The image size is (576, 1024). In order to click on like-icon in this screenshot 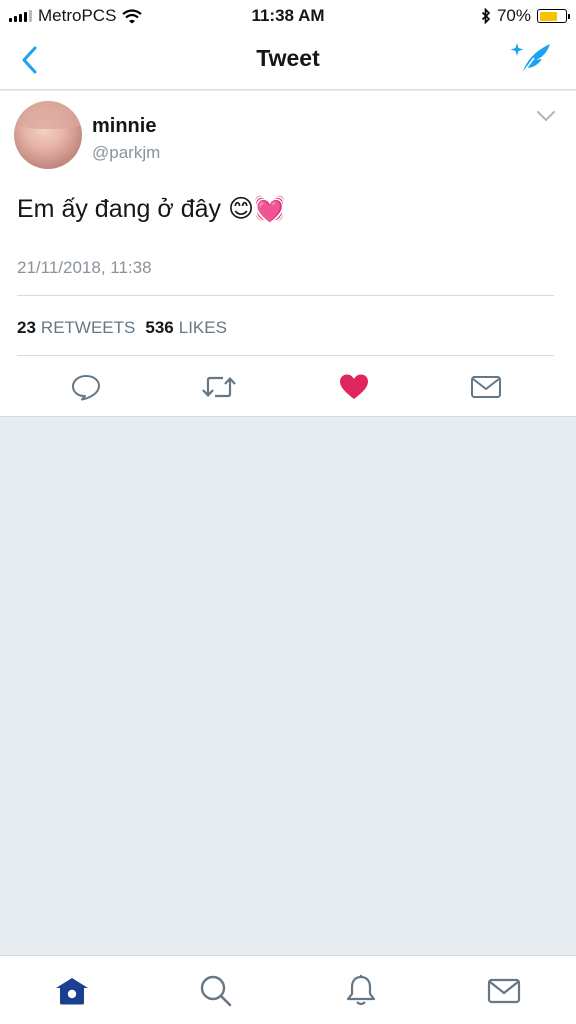, I will do `click(354, 386)`.